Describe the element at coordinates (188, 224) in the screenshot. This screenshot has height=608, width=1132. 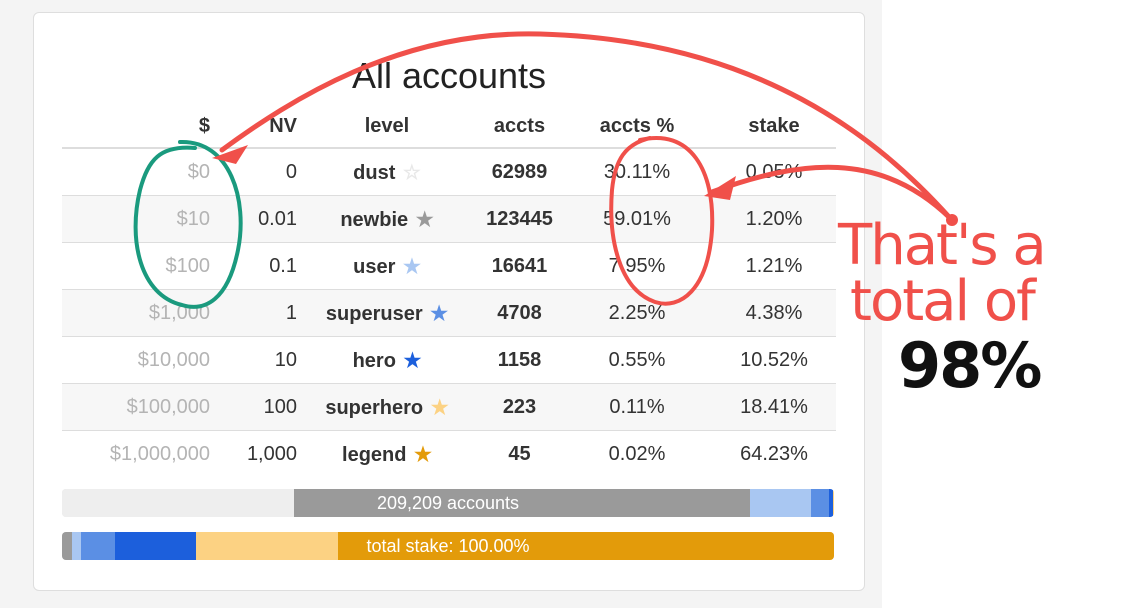
I see `usd-column-circle` at that location.